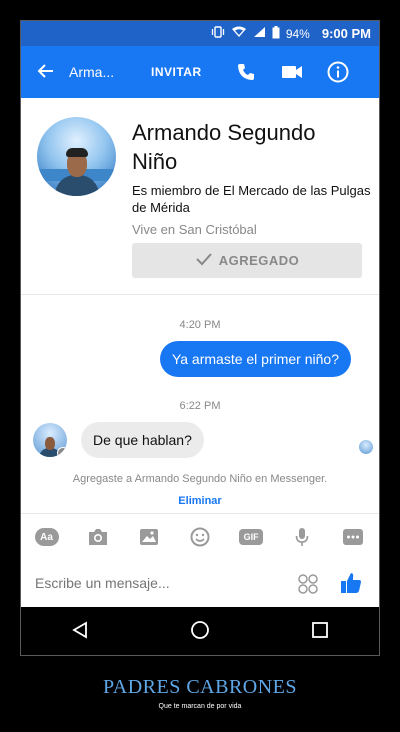 Image resolution: width=400 pixels, height=732 pixels. What do you see at coordinates (200, 687) in the screenshot?
I see `meme-caption-title: PADRES CABRONES` at bounding box center [200, 687].